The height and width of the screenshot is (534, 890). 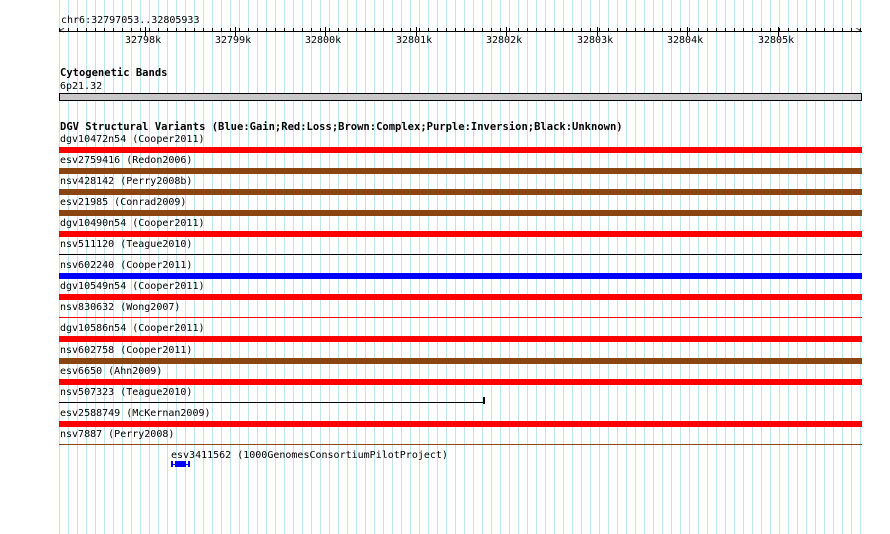 I want to click on ruler-tick-label: 32804k, so click(x=685, y=40).